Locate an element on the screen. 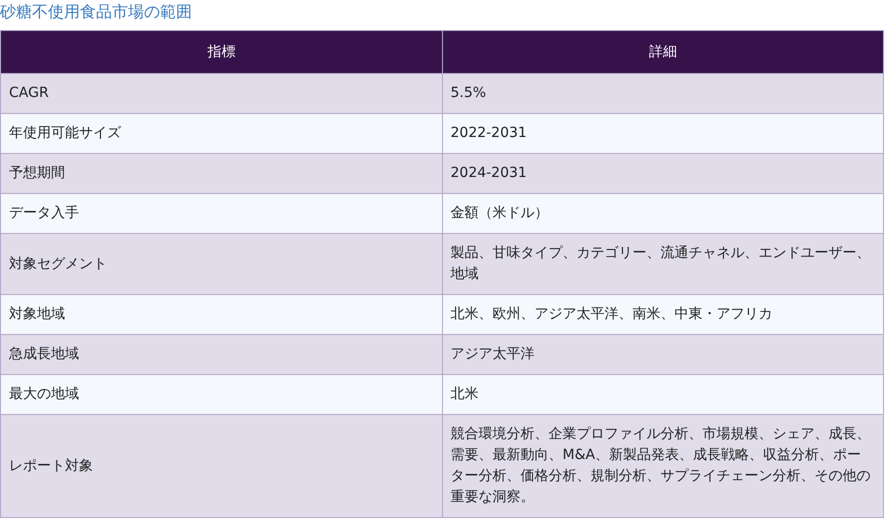 This screenshot has width=886, height=525. table-cell: 急成長地域 is located at coordinates (221, 354).